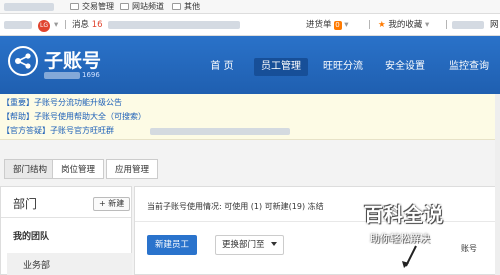 The width and height of the screenshot is (500, 275). What do you see at coordinates (18, 25) in the screenshot?
I see `blurred-account` at bounding box center [18, 25].